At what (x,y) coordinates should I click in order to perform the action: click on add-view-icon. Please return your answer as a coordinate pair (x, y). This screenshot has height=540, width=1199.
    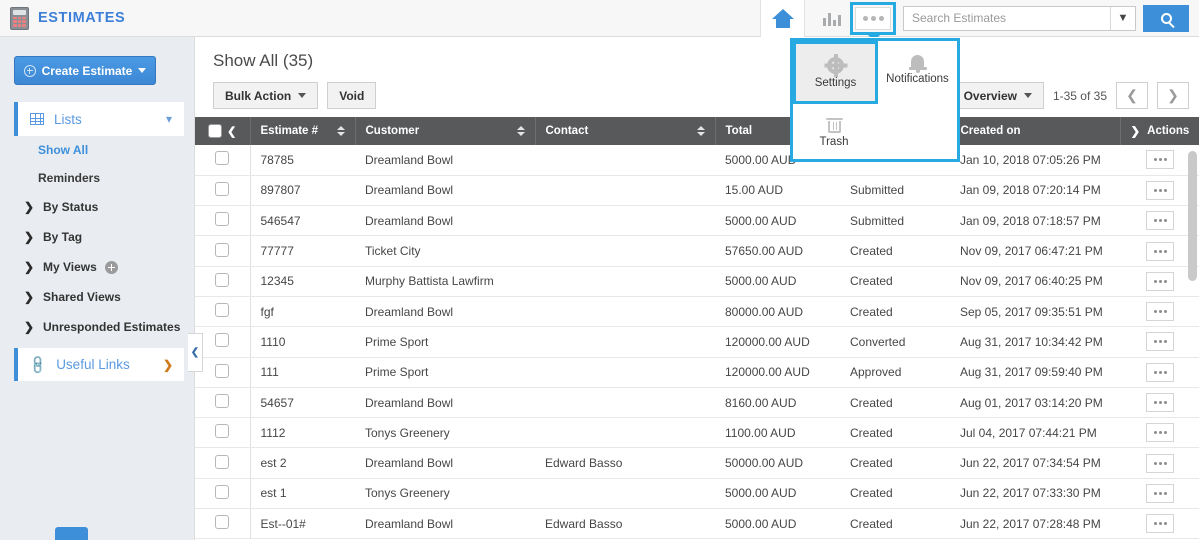
    Looking at the image, I should click on (111, 267).